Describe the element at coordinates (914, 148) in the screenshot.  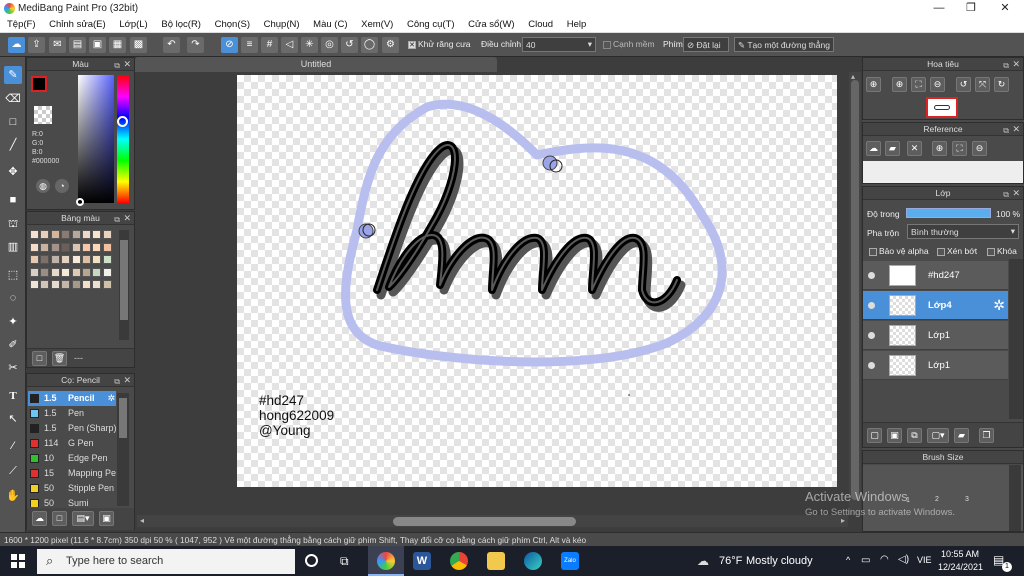
I see `close-reference-icon: ✕` at that location.